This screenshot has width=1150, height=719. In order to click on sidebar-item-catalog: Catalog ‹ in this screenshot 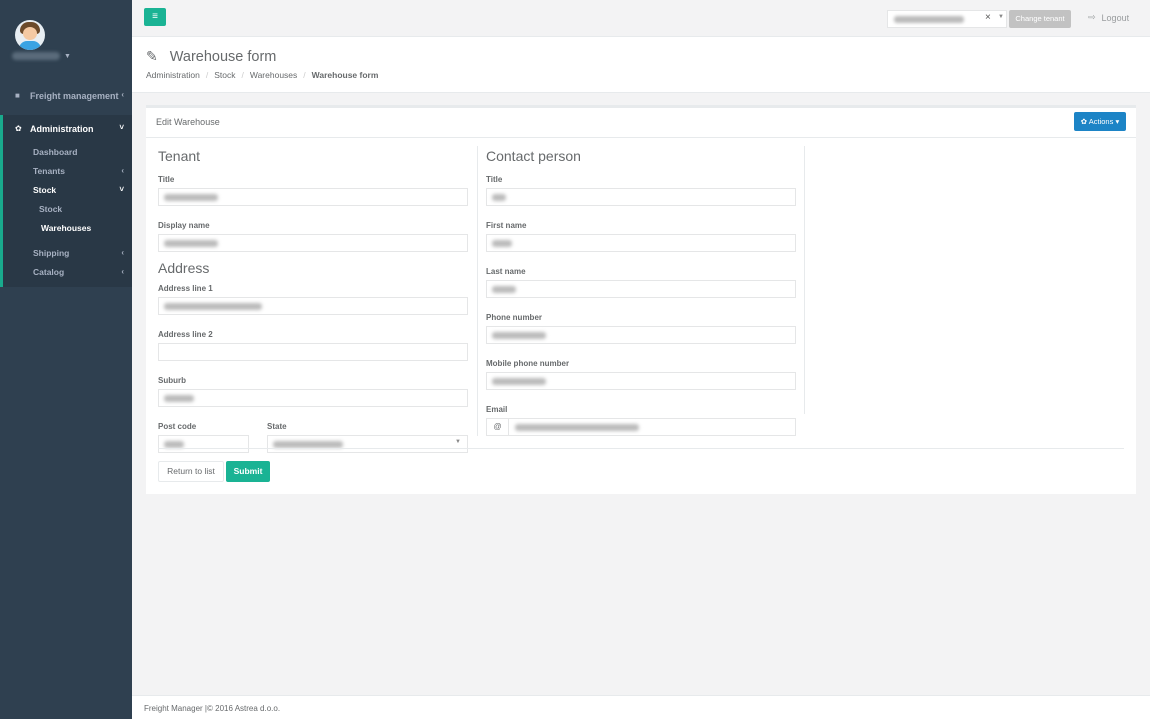, I will do `click(67, 271)`.